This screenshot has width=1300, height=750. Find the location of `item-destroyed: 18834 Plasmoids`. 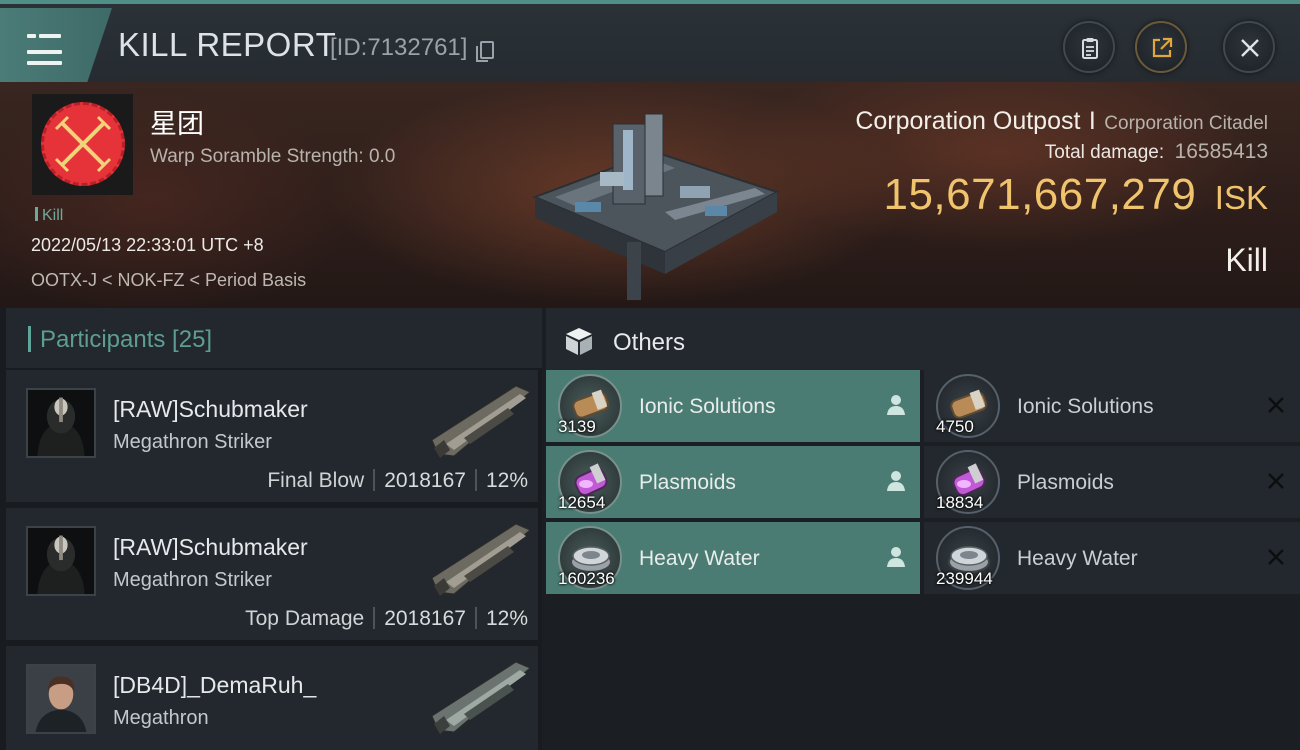

item-destroyed: 18834 Plasmoids is located at coordinates (1112, 482).